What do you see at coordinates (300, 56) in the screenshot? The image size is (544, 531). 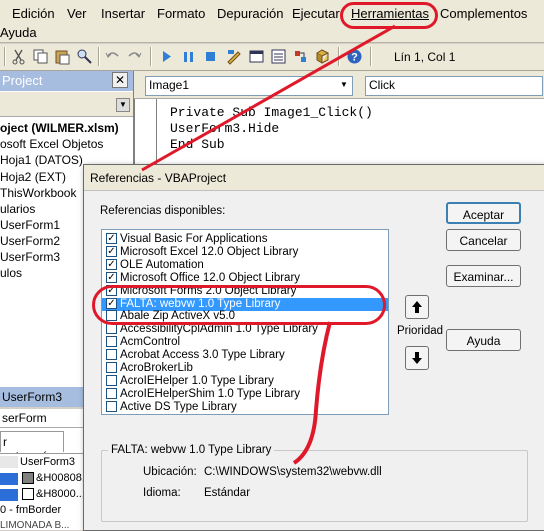 I see `object-browser-icon` at bounding box center [300, 56].